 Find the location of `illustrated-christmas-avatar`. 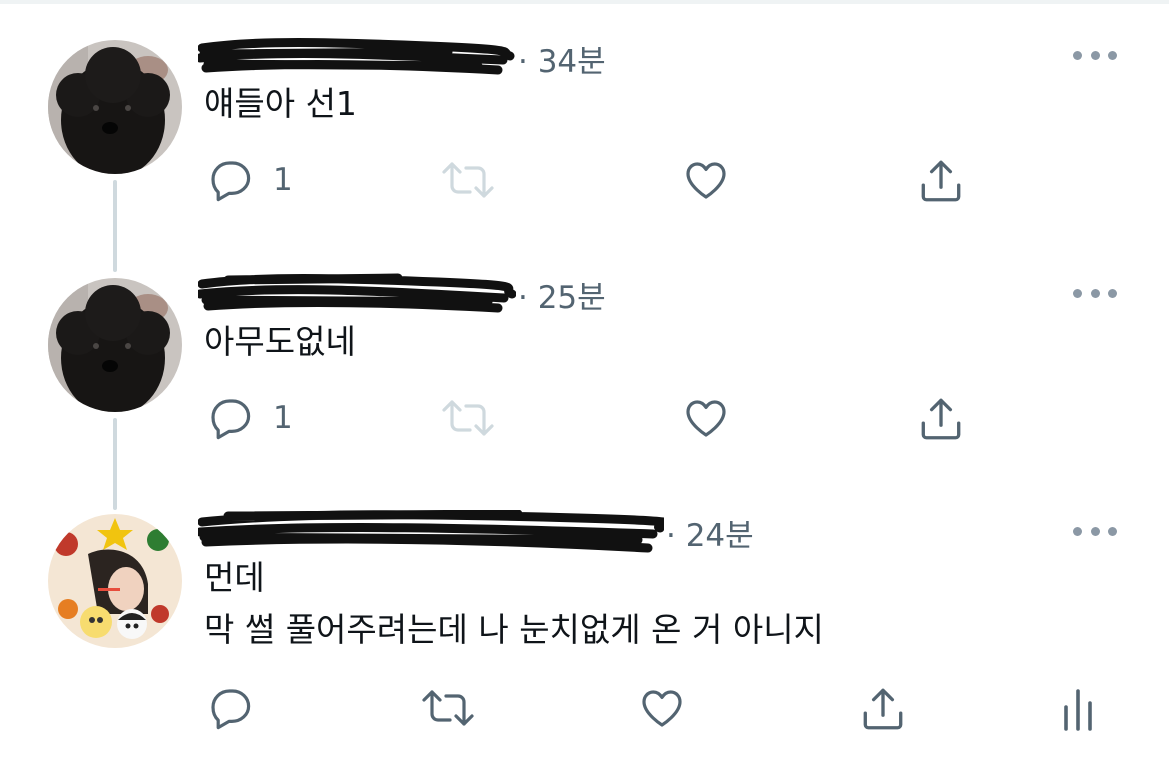

illustrated-christmas-avatar is located at coordinates (115, 581).